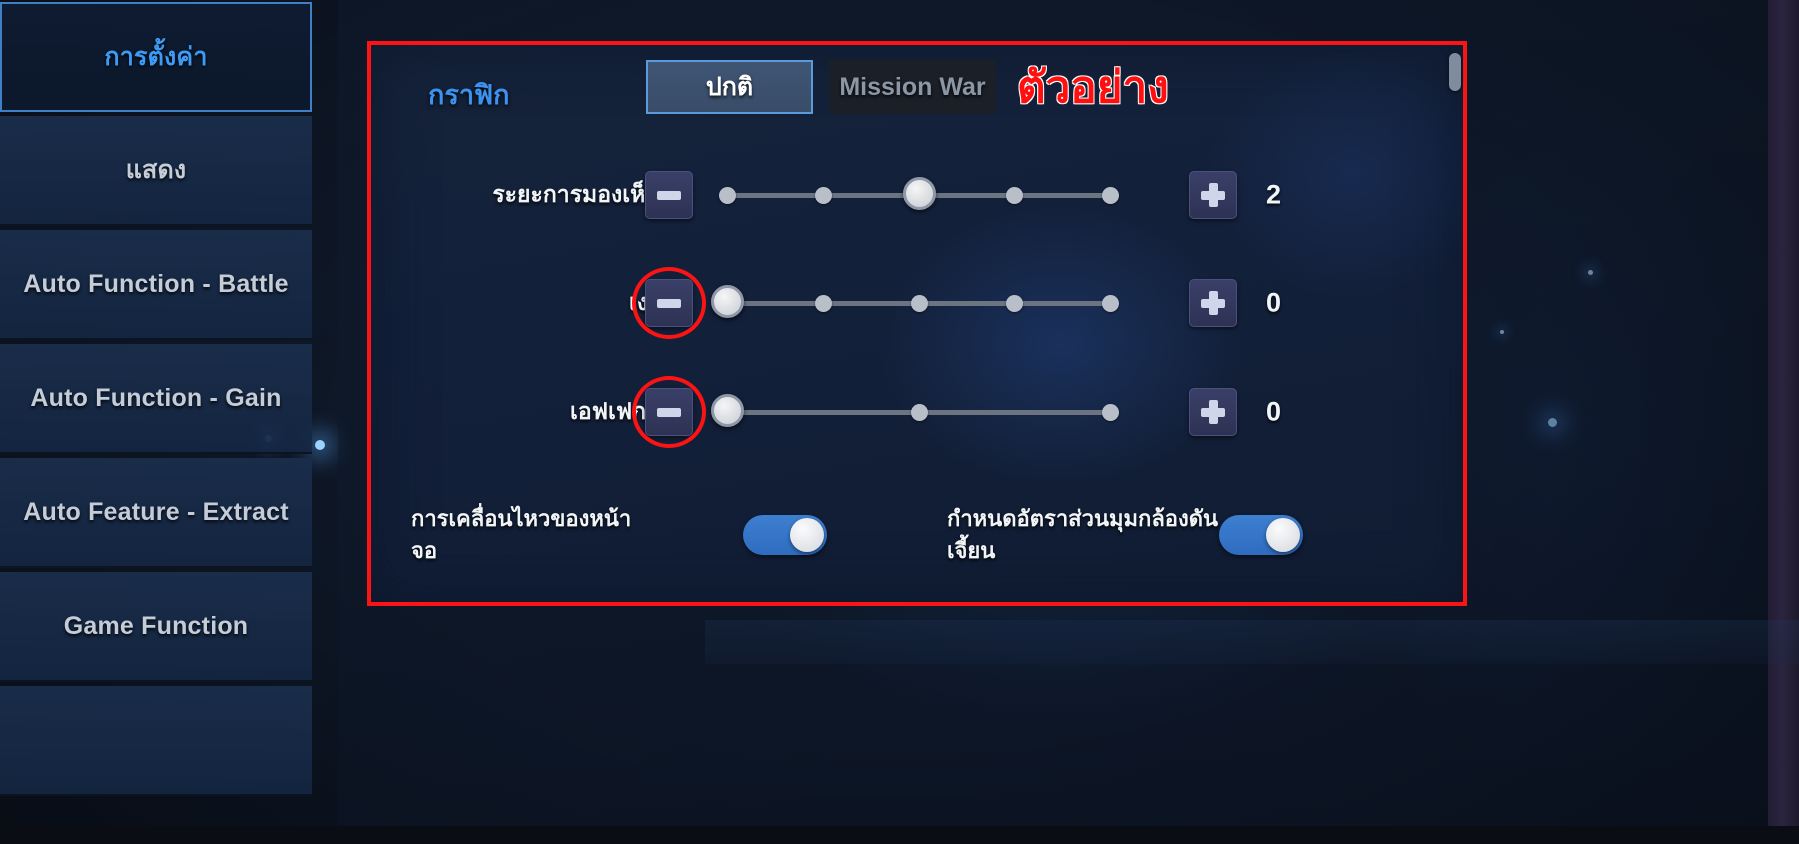  Describe the element at coordinates (536, 303) in the screenshot. I see `setting-label-wrap: เงา` at that location.